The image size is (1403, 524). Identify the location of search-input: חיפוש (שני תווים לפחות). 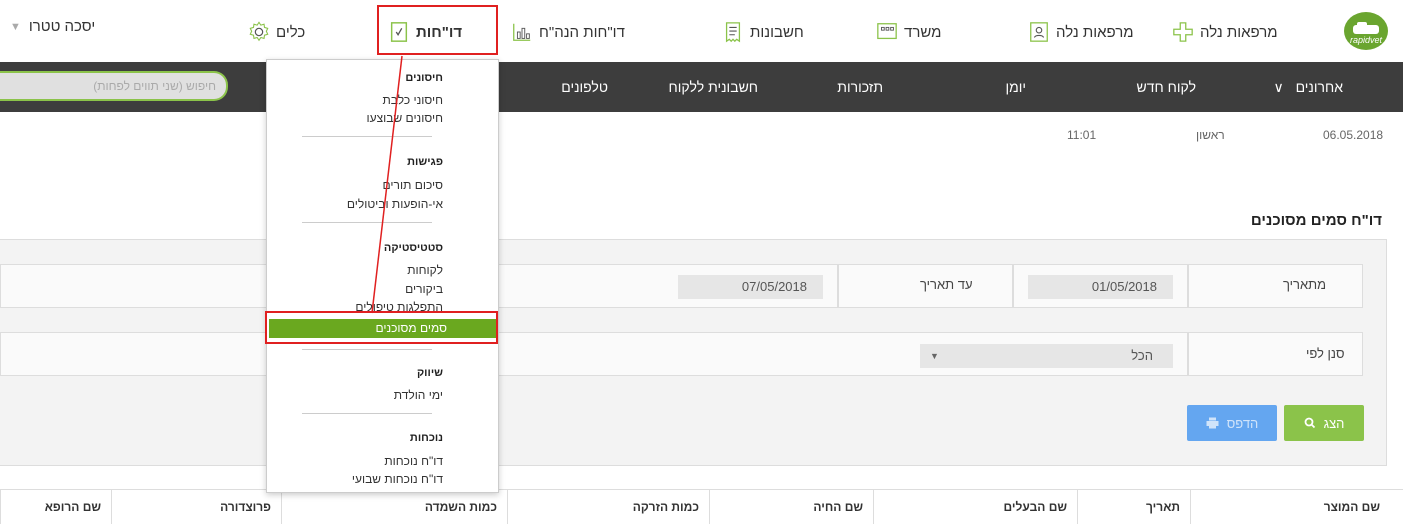
(114, 86).